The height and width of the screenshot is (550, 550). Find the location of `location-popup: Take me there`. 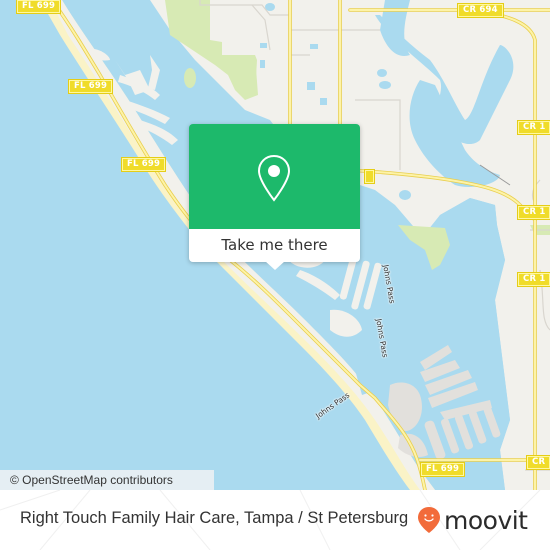

location-popup: Take me there is located at coordinates (274, 197).